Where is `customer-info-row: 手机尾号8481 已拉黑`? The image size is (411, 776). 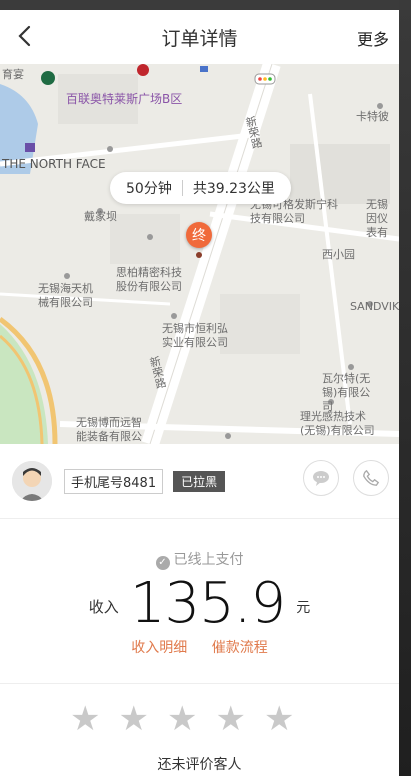
customer-info-row: 手机尾号8481 已拉黑 is located at coordinates (199, 481).